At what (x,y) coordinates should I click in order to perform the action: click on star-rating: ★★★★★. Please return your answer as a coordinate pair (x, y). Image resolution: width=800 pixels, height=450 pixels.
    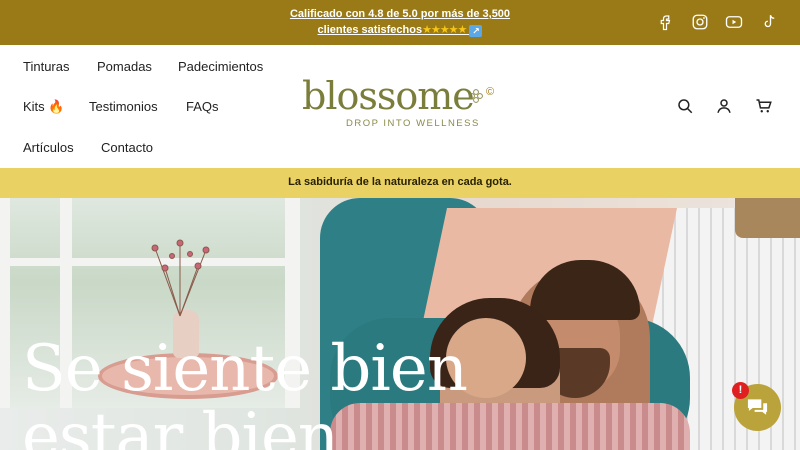
    Looking at the image, I should click on (444, 30).